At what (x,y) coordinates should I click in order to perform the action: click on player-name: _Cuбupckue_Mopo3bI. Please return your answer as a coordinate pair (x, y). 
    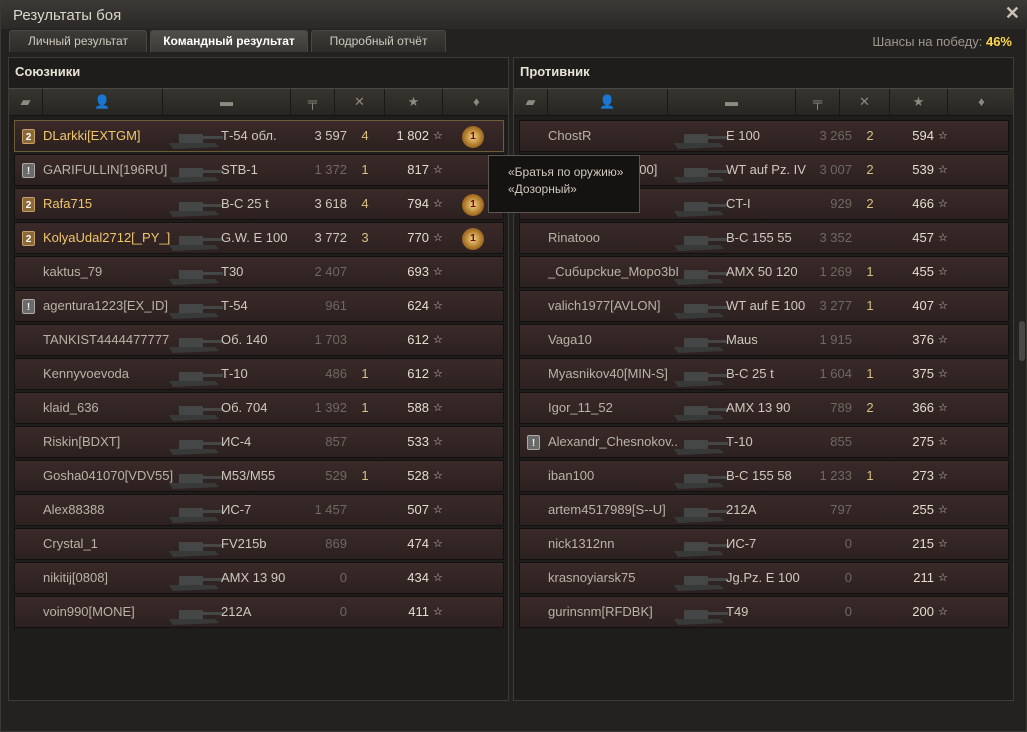
    Looking at the image, I should click on (614, 271).